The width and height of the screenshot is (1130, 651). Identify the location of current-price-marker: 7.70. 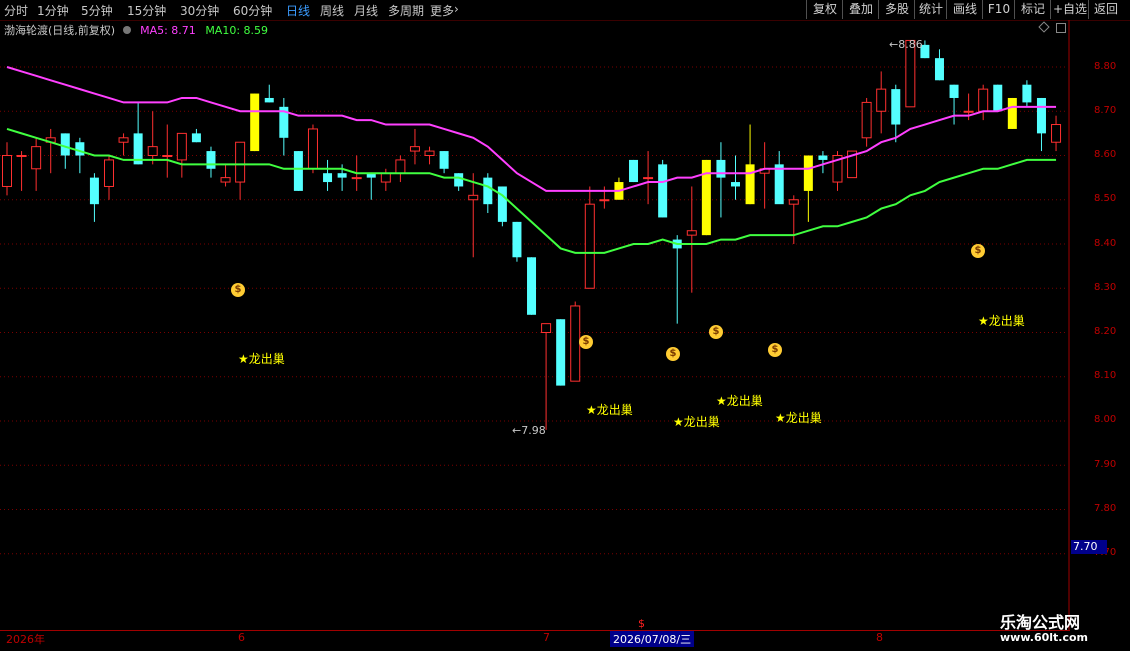
(1089, 547).